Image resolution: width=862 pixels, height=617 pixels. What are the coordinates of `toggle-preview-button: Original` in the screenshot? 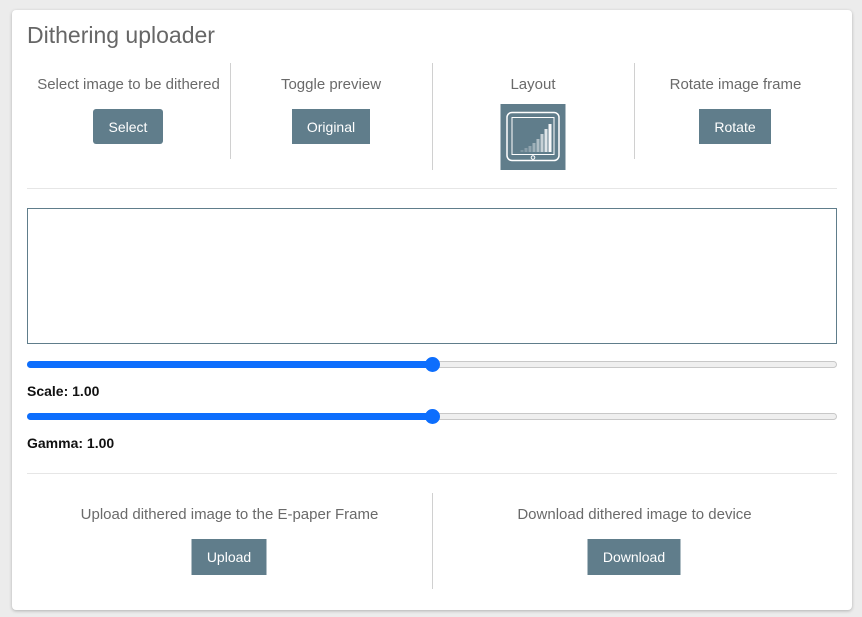 It's located at (331, 126).